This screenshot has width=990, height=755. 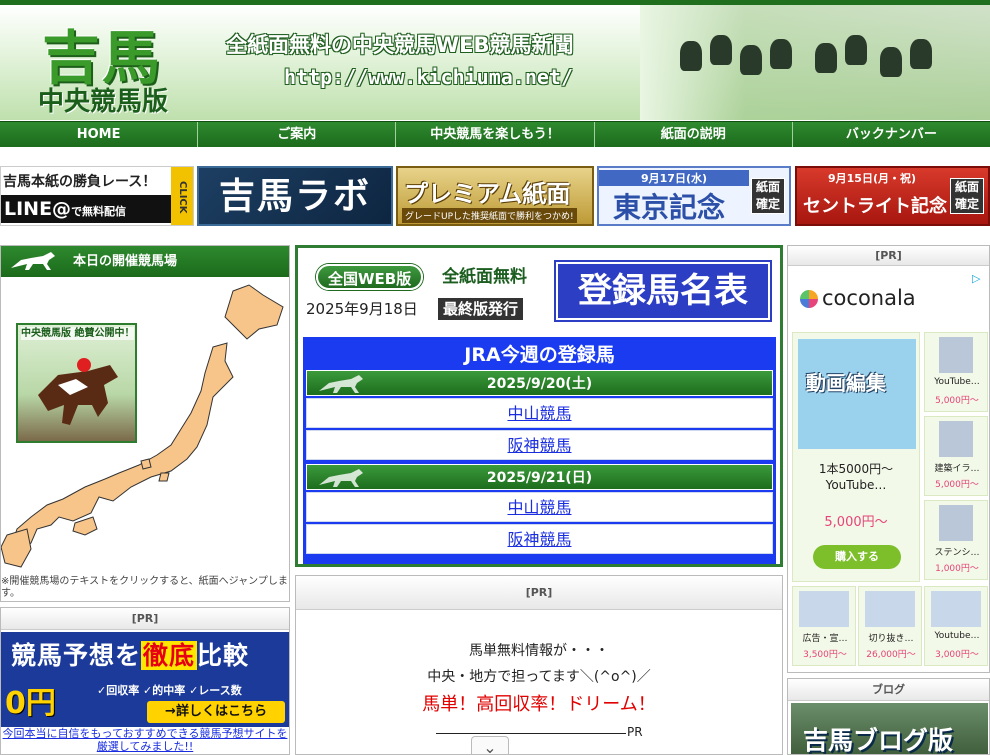 What do you see at coordinates (223, 655) in the screenshot?
I see `headline-post: 比較` at bounding box center [223, 655].